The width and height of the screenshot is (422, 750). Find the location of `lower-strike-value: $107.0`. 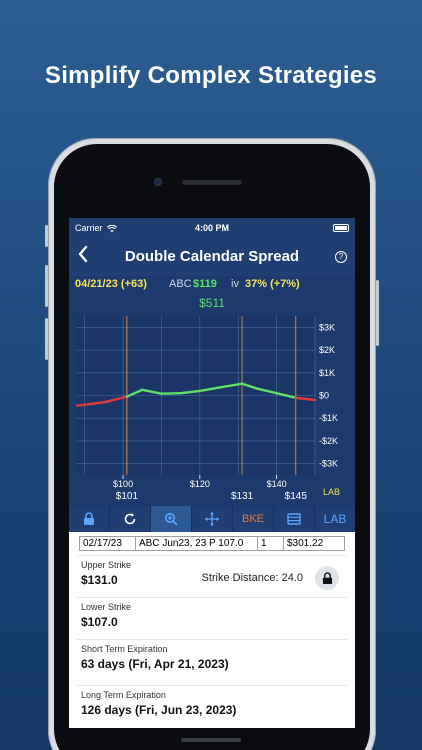

lower-strike-value: $107.0 is located at coordinates (99, 622).